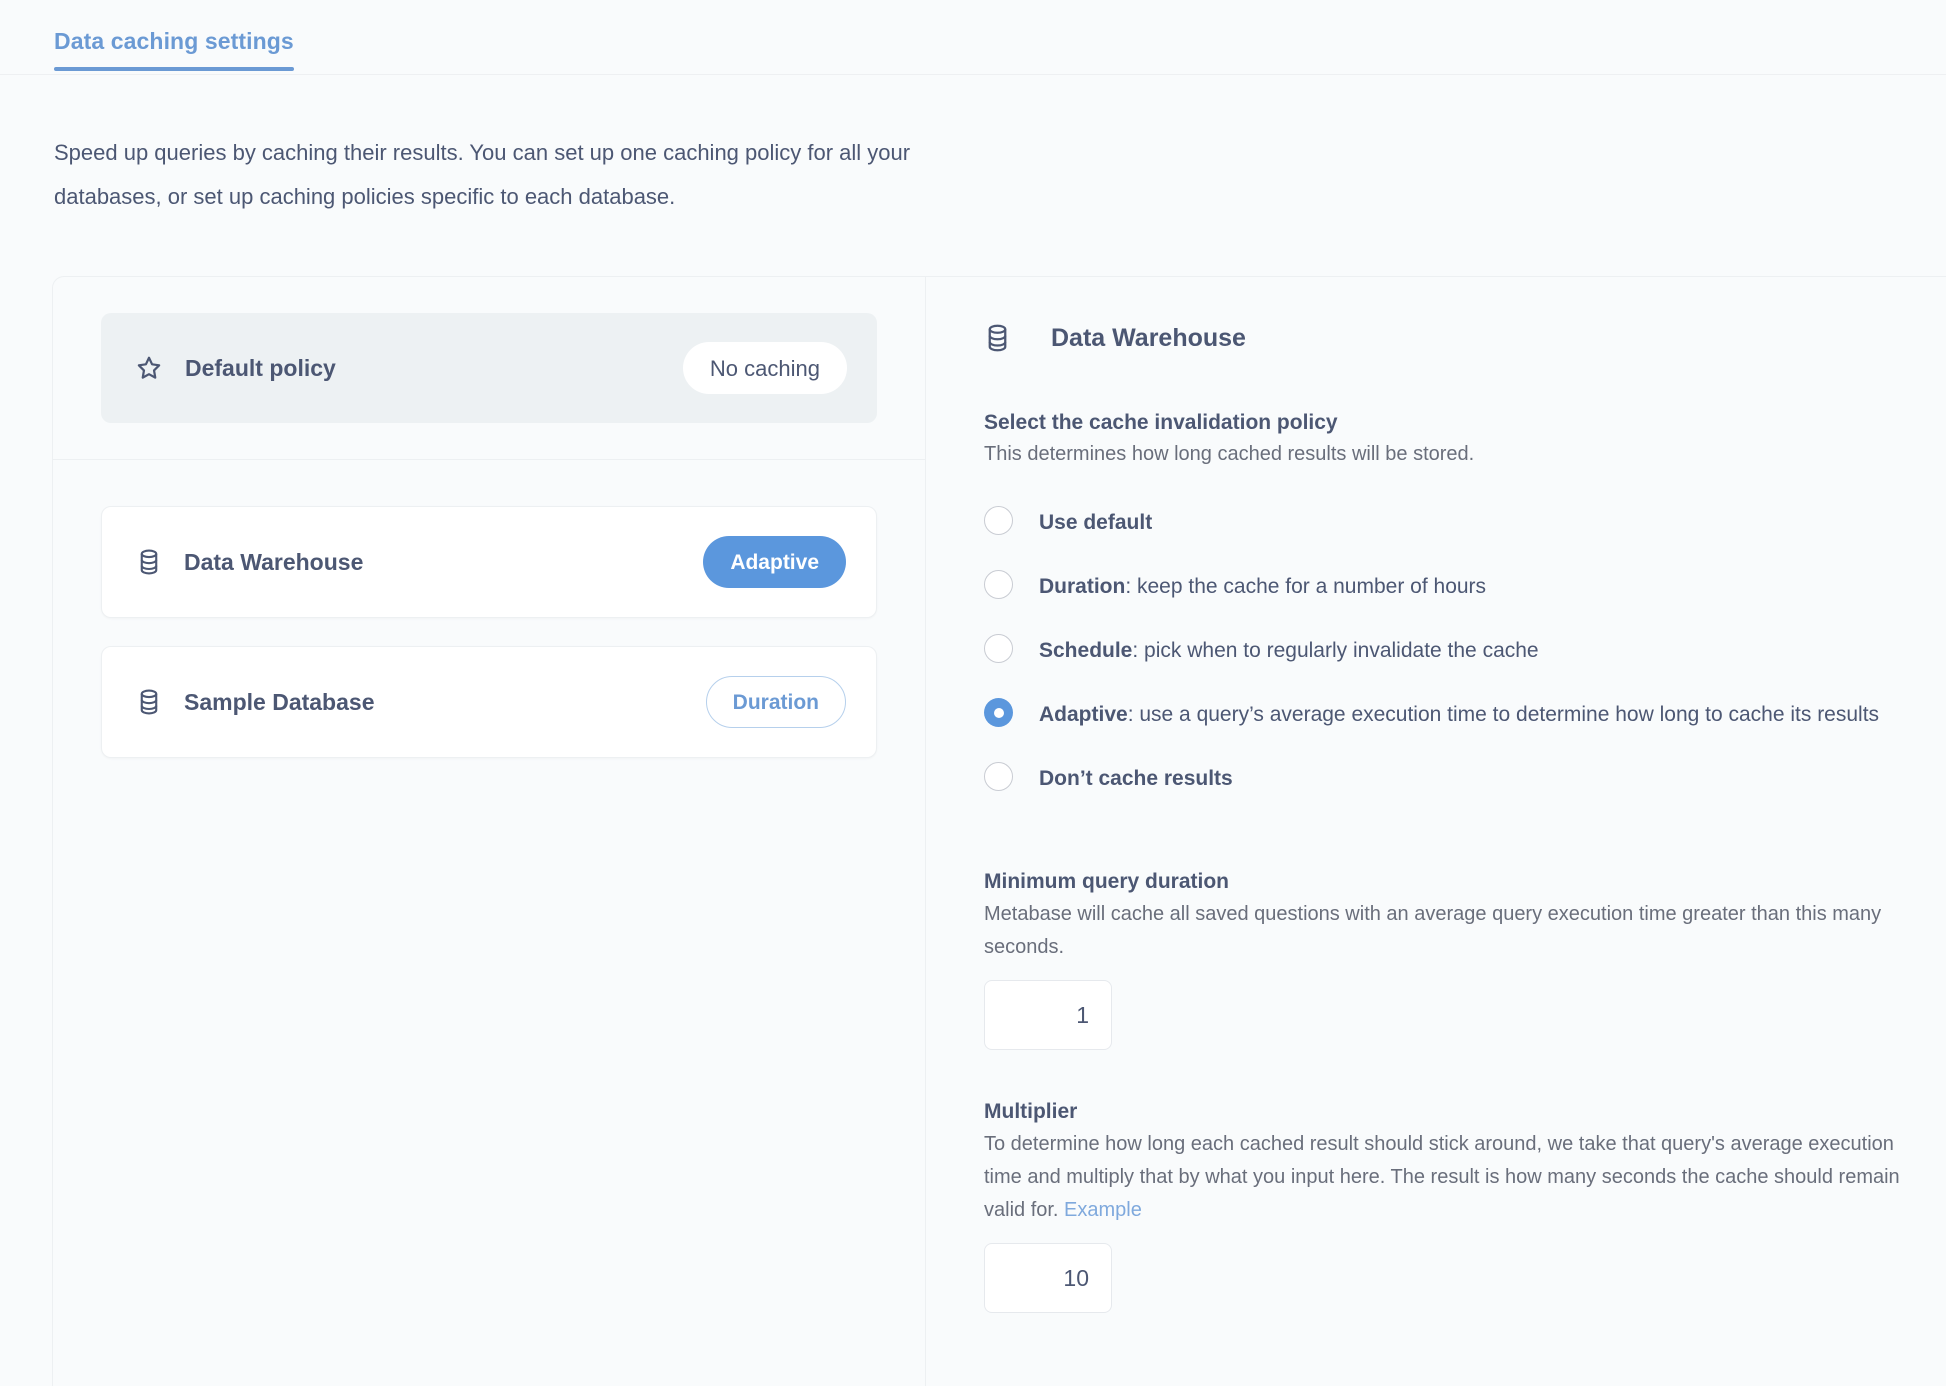  What do you see at coordinates (1031, 1111) in the screenshot?
I see `multiplier-title: Multiplier` at bounding box center [1031, 1111].